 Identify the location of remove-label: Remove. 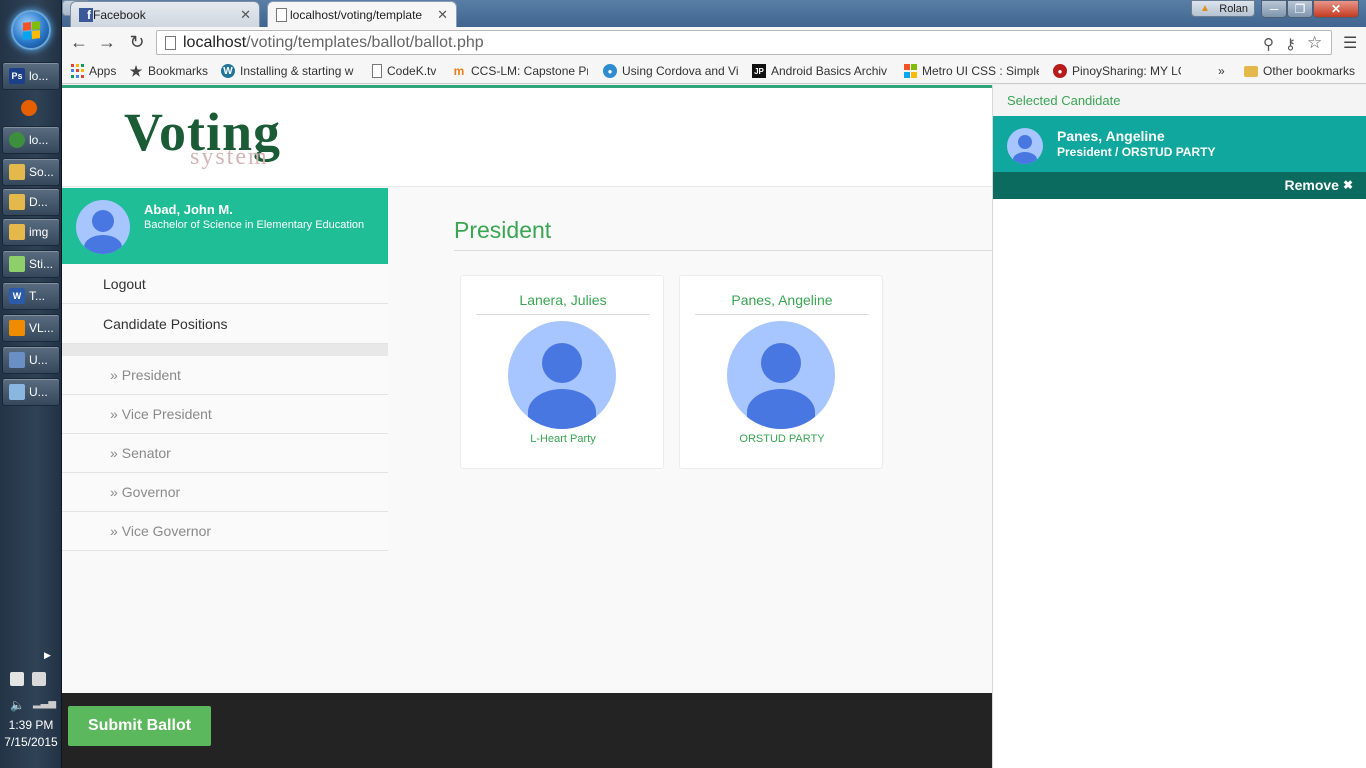
(1311, 185).